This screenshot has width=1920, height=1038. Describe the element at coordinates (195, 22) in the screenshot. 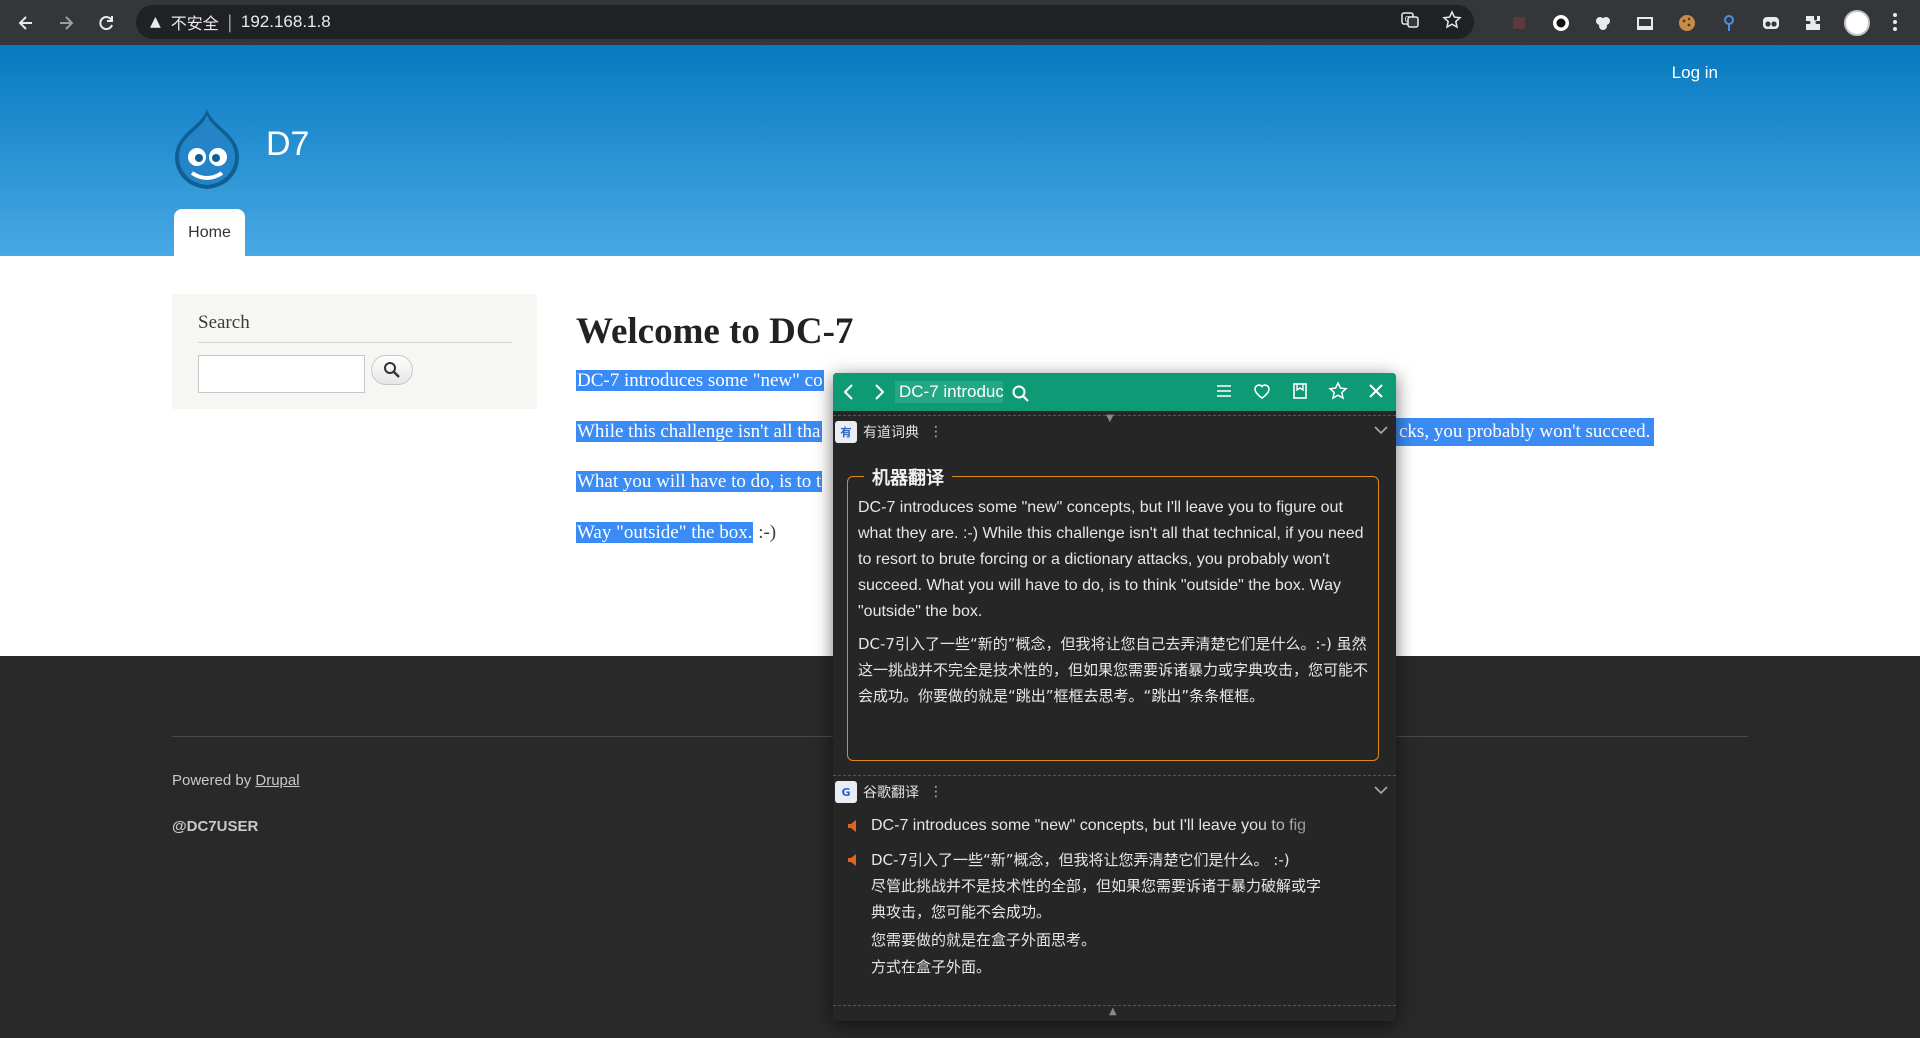

I see `security-label: 不安全` at that location.